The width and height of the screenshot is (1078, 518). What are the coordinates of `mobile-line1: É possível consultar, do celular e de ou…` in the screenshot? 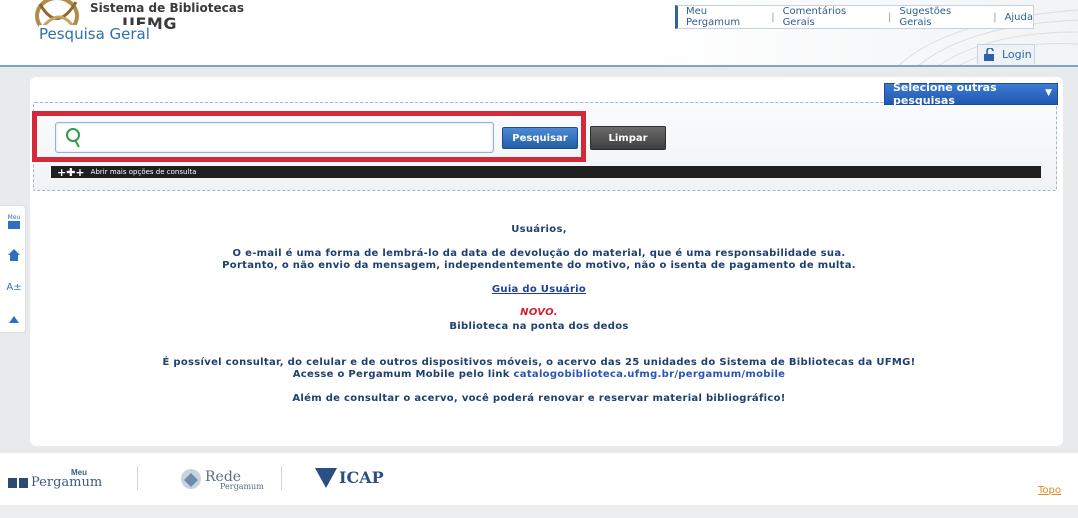 It's located at (539, 362).